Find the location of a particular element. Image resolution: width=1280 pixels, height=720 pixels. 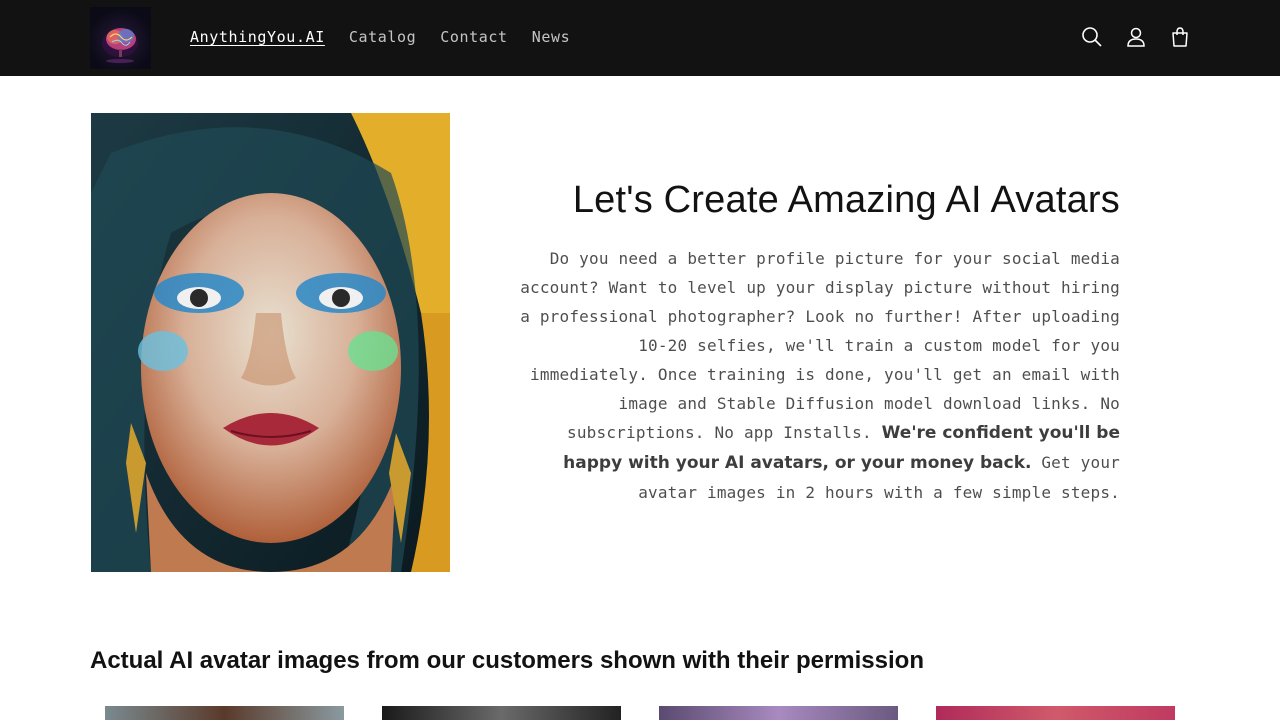

nav-link-catalog: Catalog is located at coordinates (382, 37).